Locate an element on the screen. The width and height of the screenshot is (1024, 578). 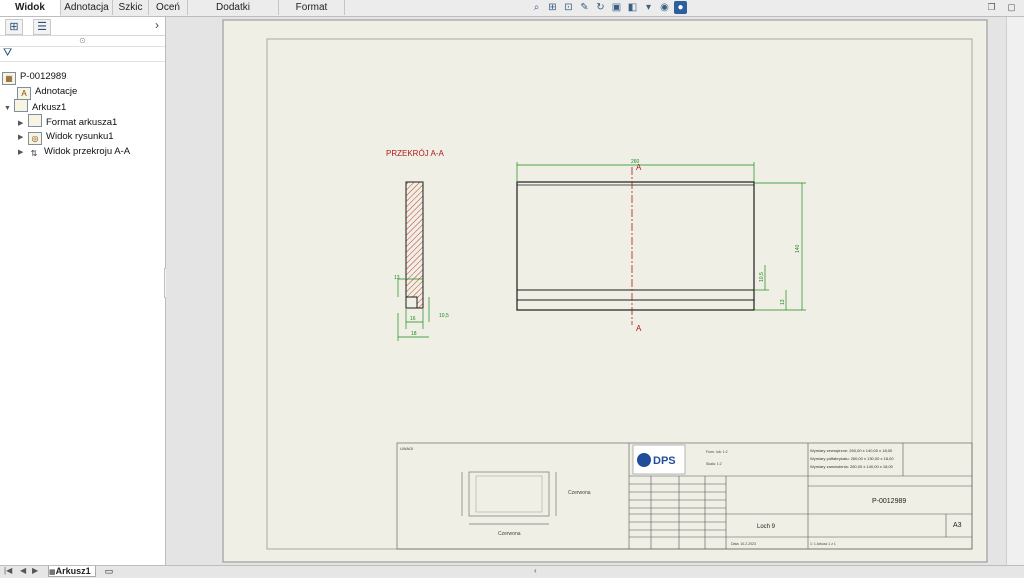
restore-icon: ❐ is located at coordinates (991, 7).